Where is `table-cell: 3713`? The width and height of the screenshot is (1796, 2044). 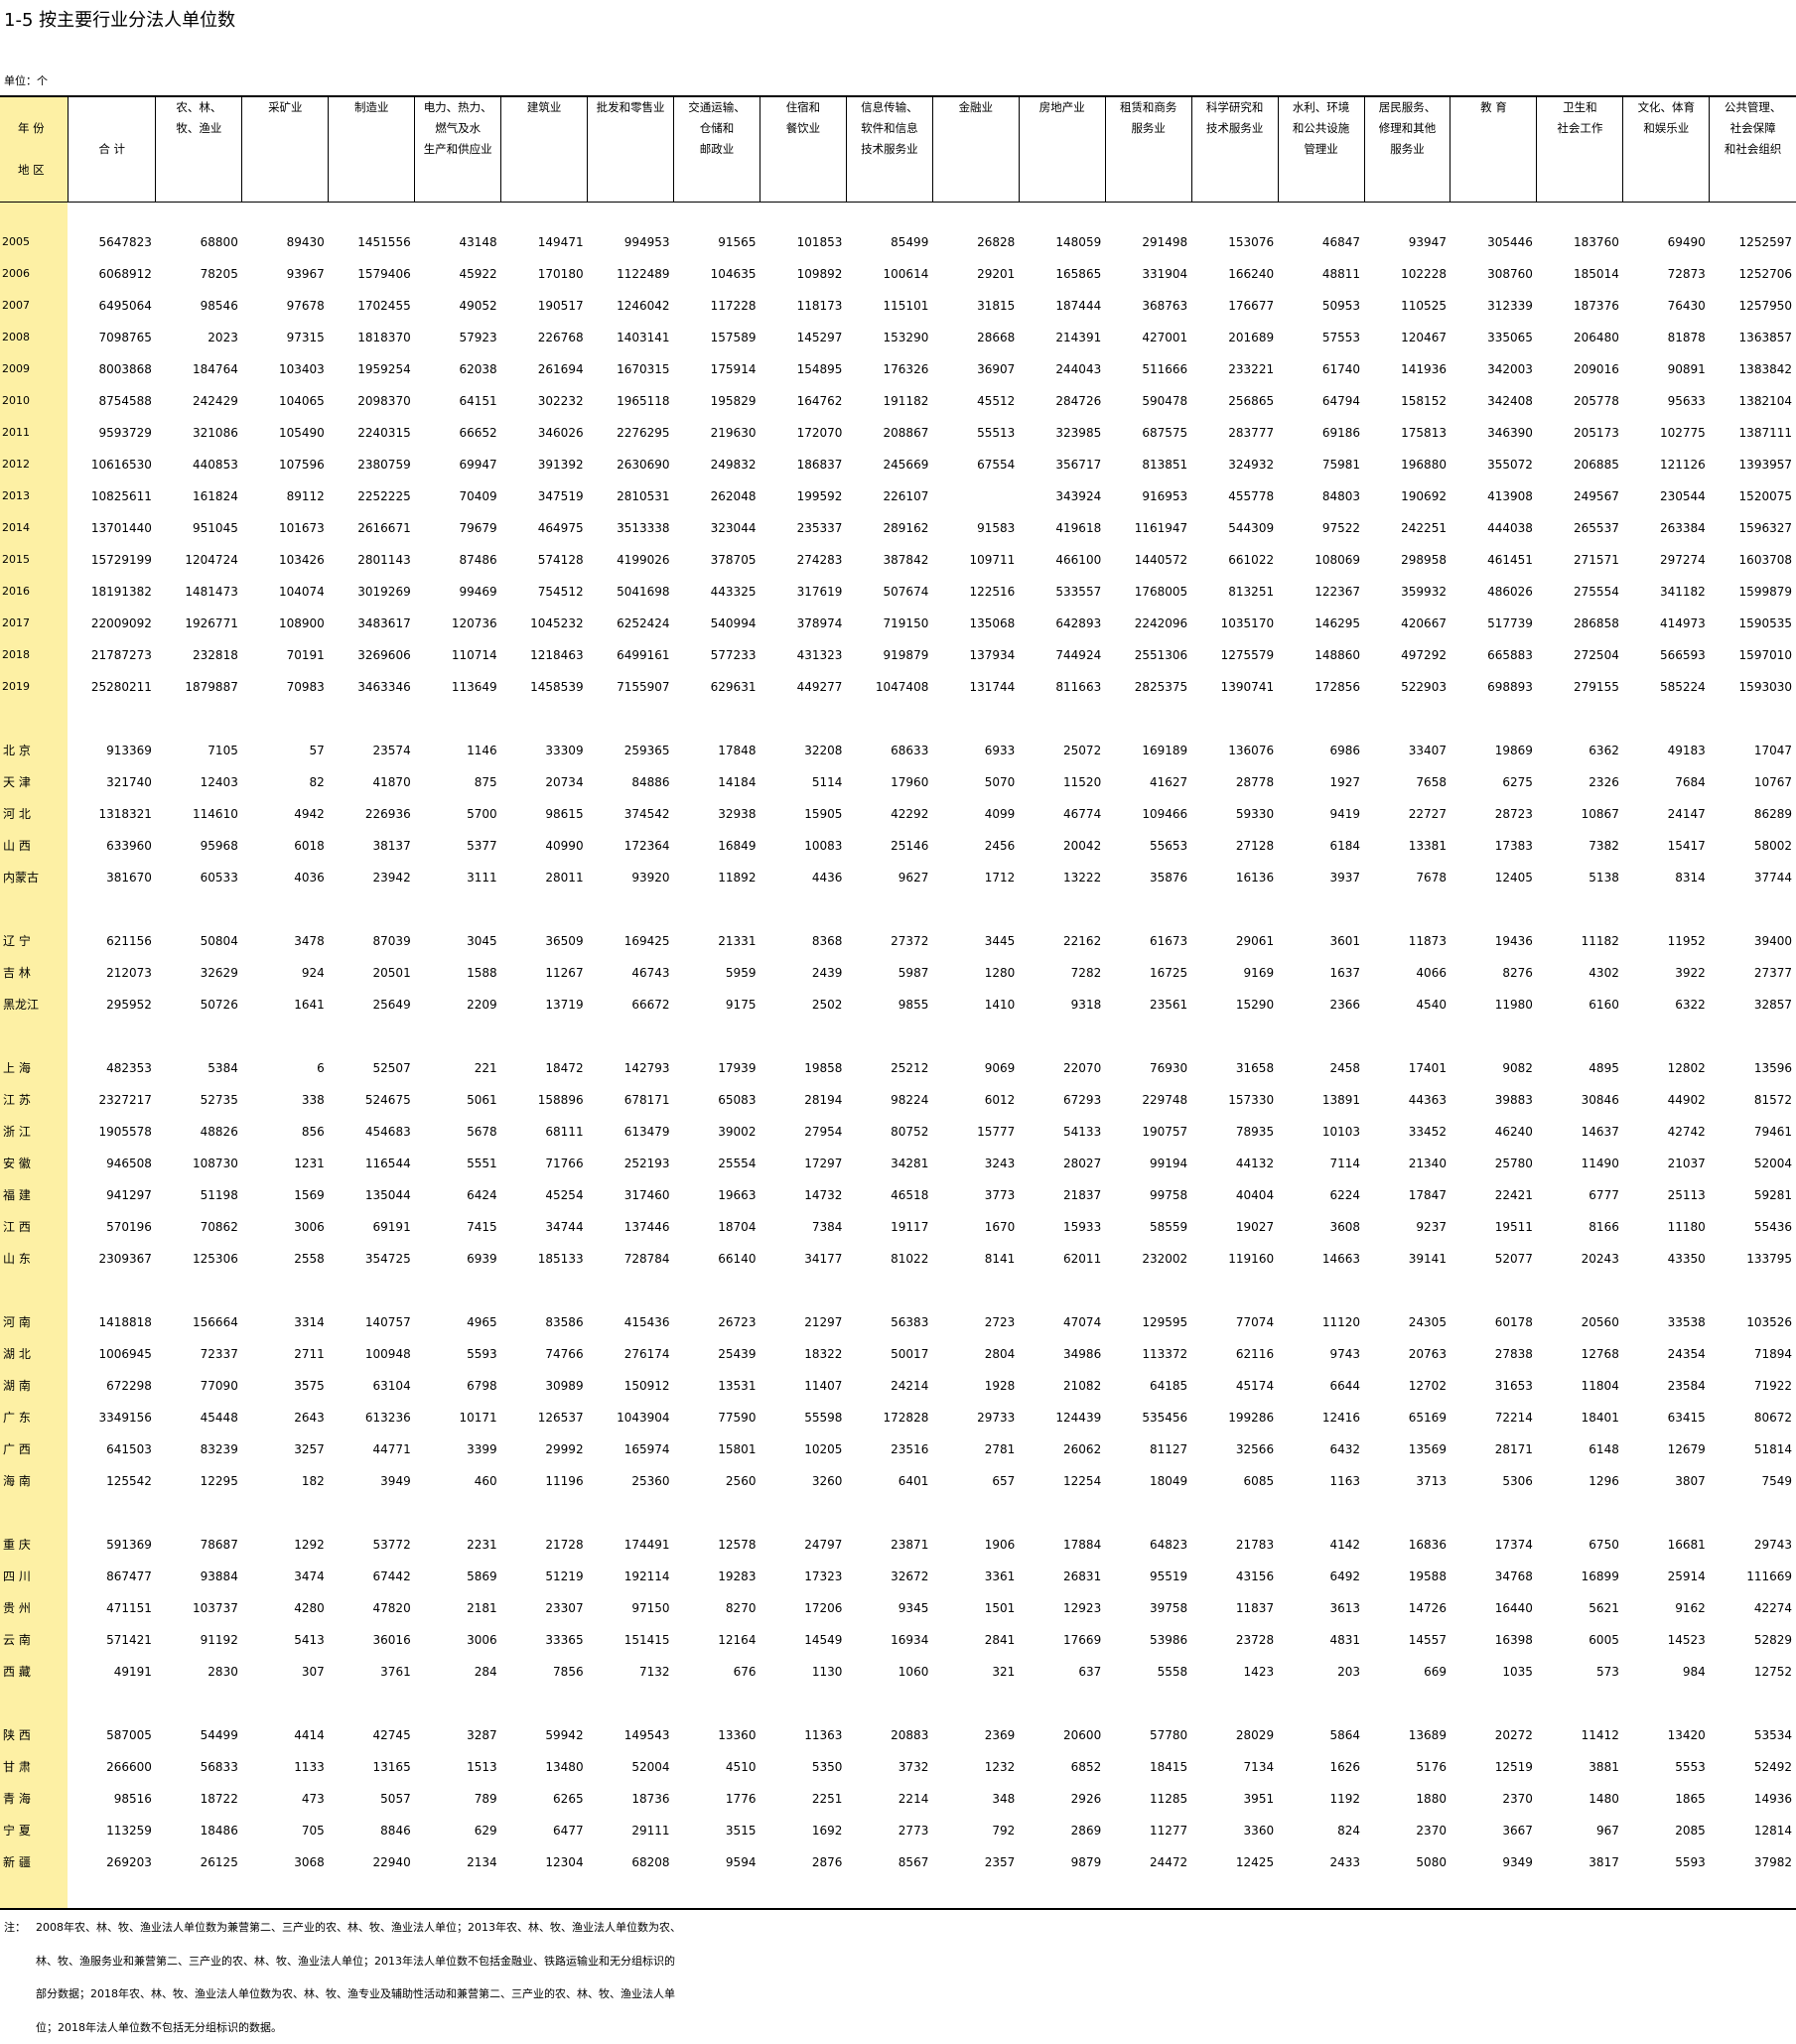
table-cell: 3713 is located at coordinates (1408, 1481).